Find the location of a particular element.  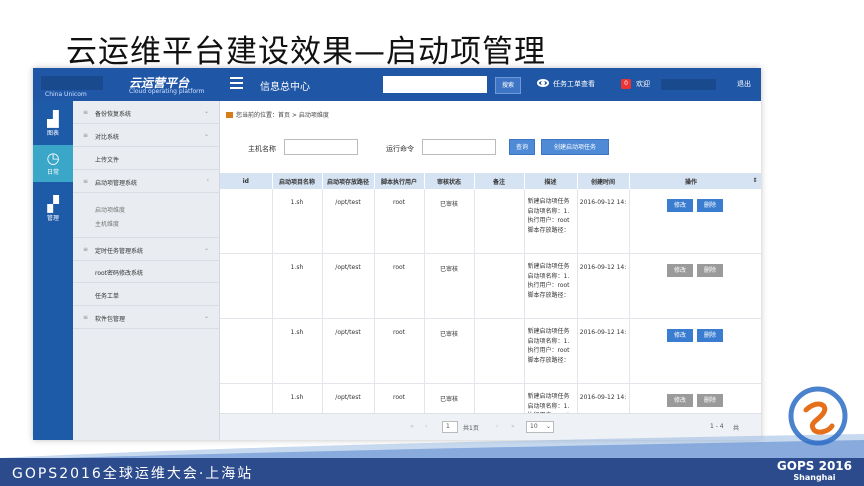

cell-path: /opt/test is located at coordinates (348, 351).